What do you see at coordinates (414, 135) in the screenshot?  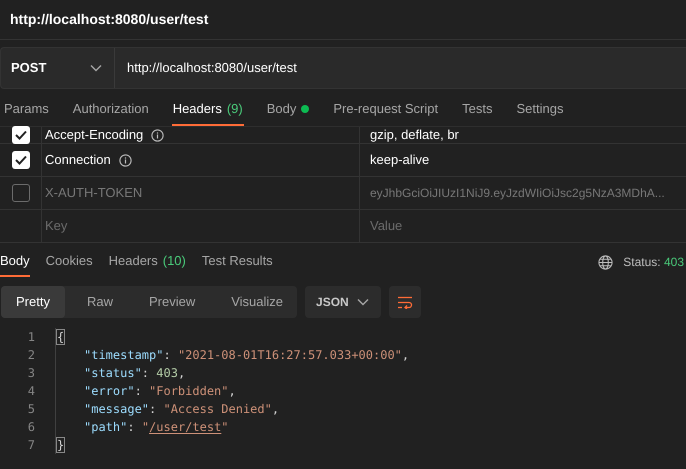 I see `header-value: gzip, deflate, br` at bounding box center [414, 135].